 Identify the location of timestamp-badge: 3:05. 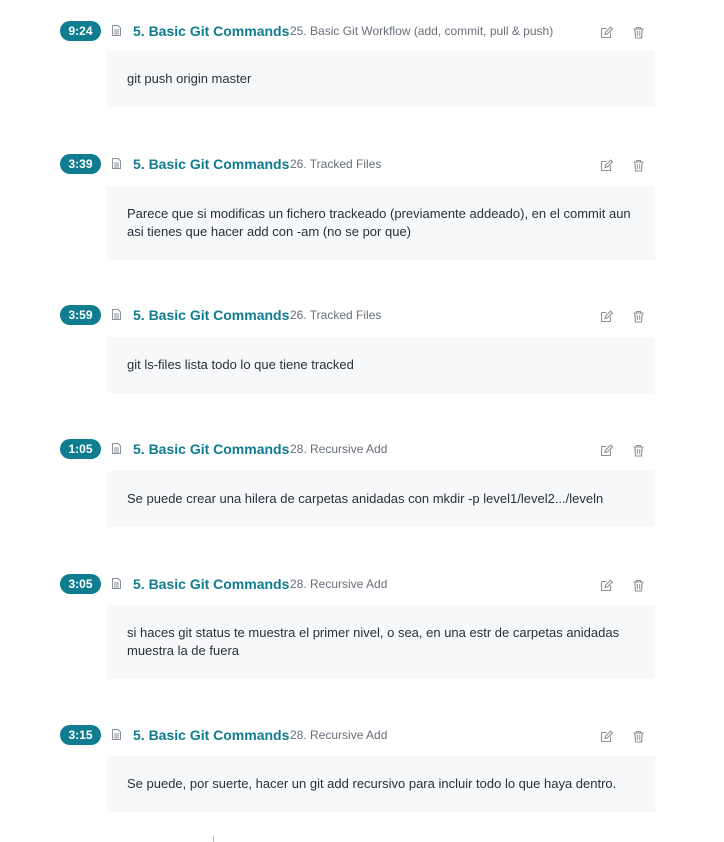
(80, 584).